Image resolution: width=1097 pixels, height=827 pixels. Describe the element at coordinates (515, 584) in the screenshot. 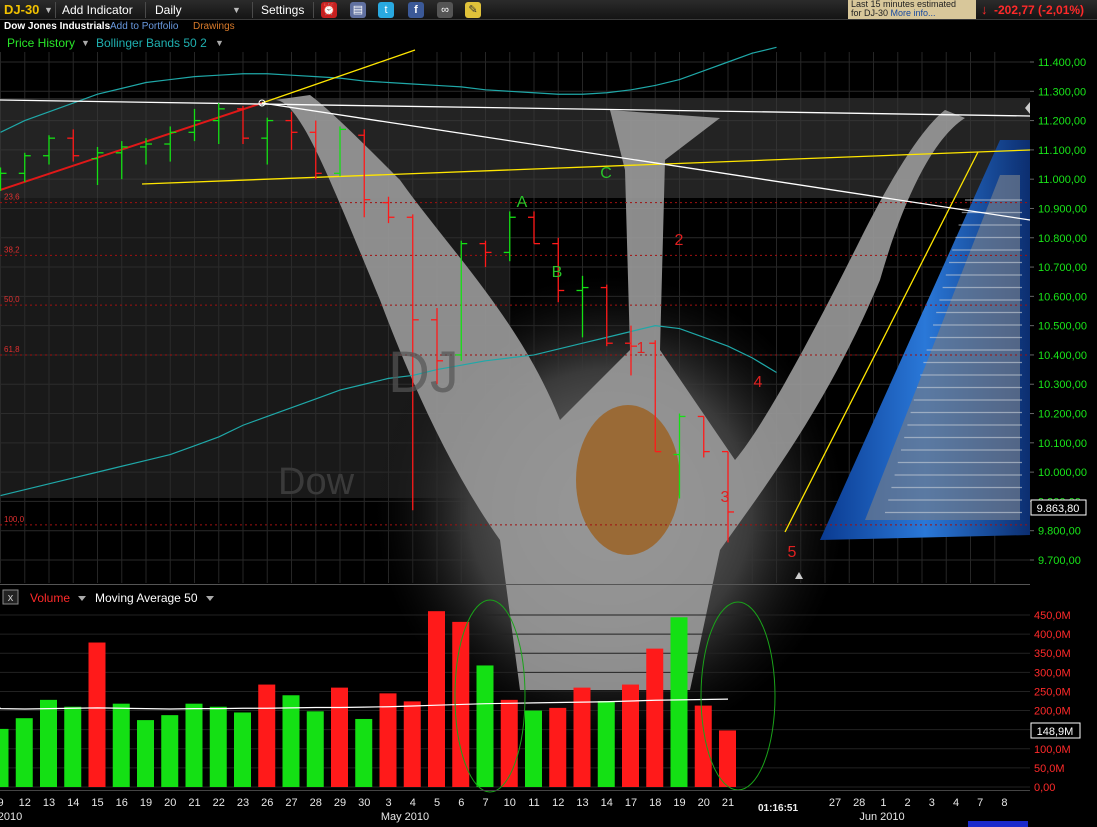

I see `pane-divider` at that location.